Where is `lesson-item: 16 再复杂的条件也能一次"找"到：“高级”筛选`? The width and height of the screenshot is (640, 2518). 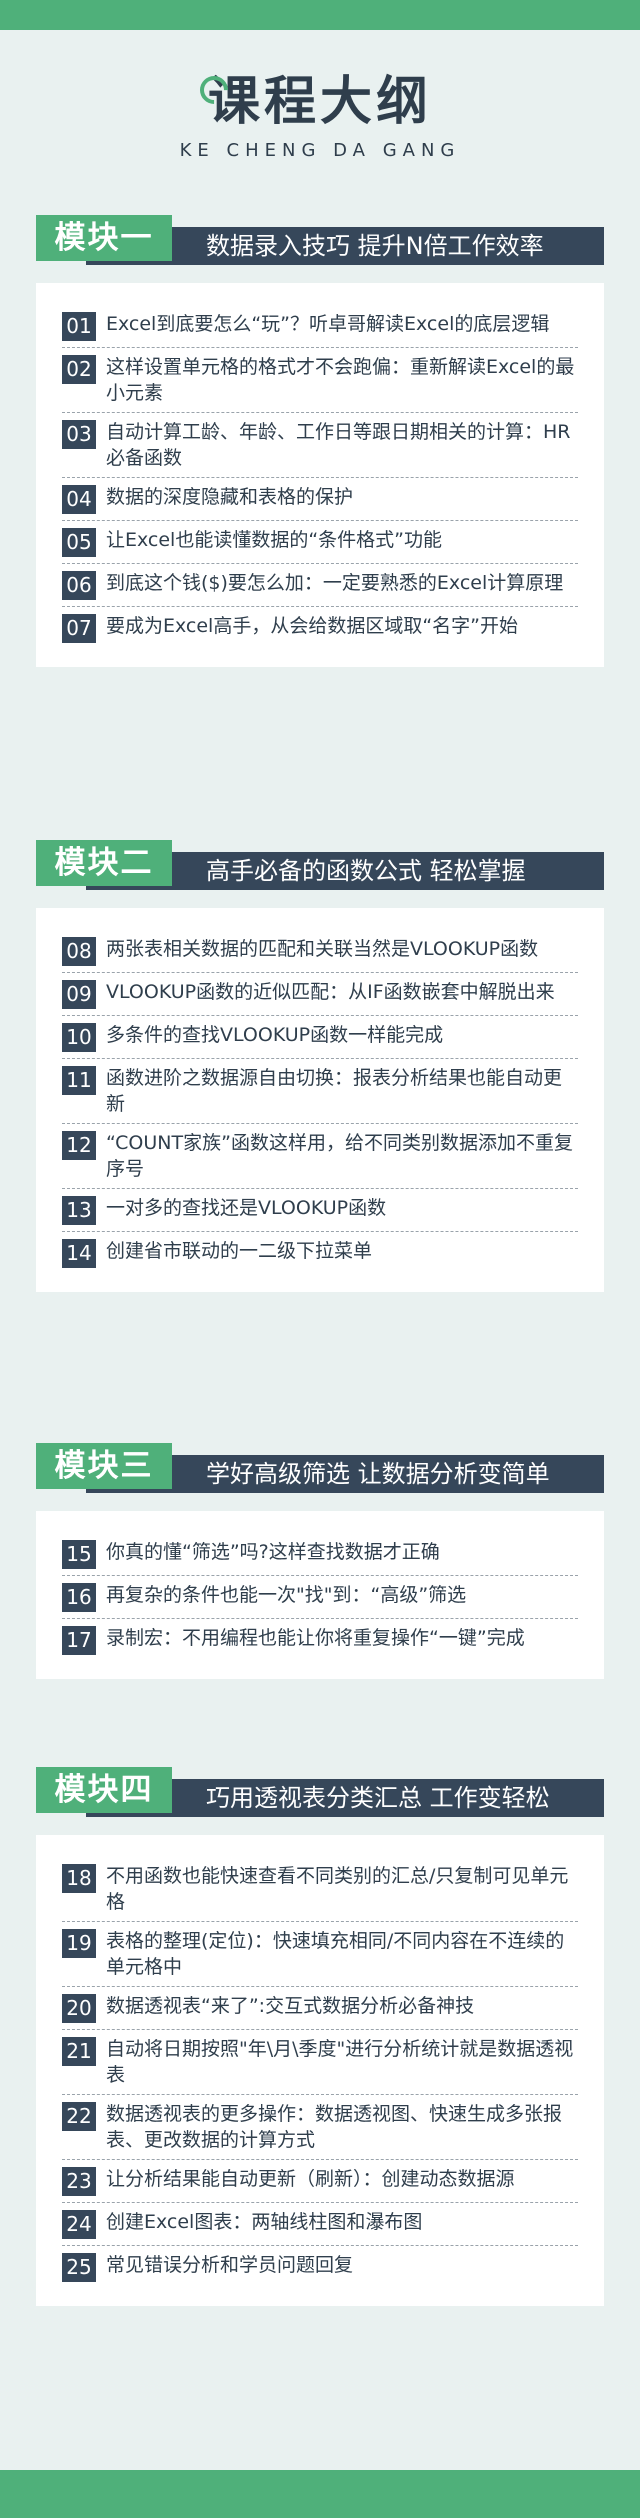
lesson-item: 16 再复杂的条件也能一次"找"到：“高级”筛选 is located at coordinates (320, 1597).